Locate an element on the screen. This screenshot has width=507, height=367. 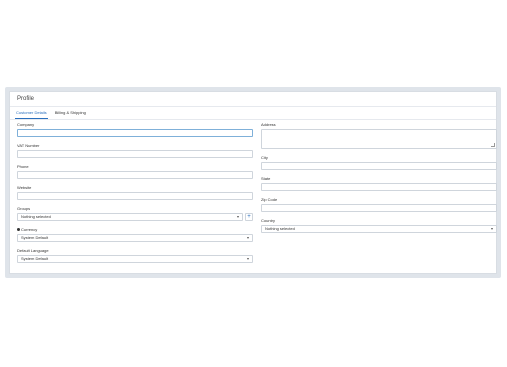
country-label: Country is located at coordinates (268, 220).